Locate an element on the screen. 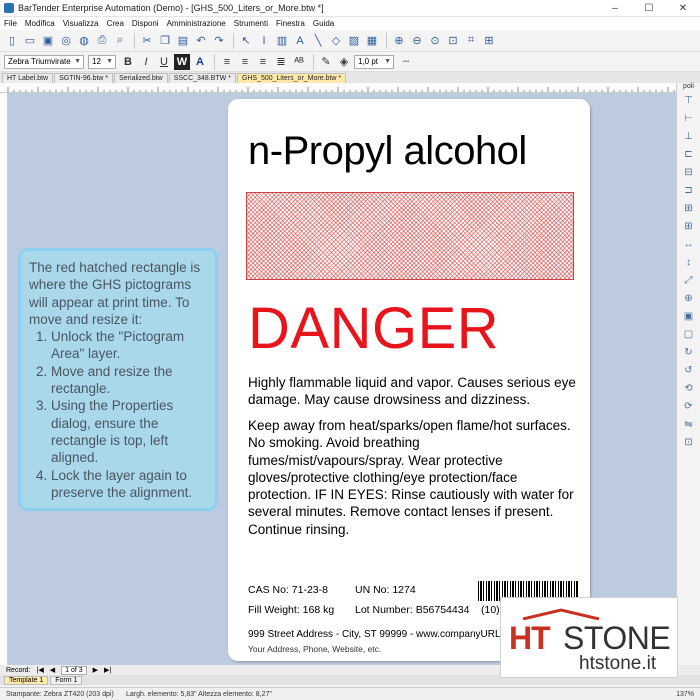 The width and height of the screenshot is (700, 700). center-page-icon: ⊕ is located at coordinates (689, 299).